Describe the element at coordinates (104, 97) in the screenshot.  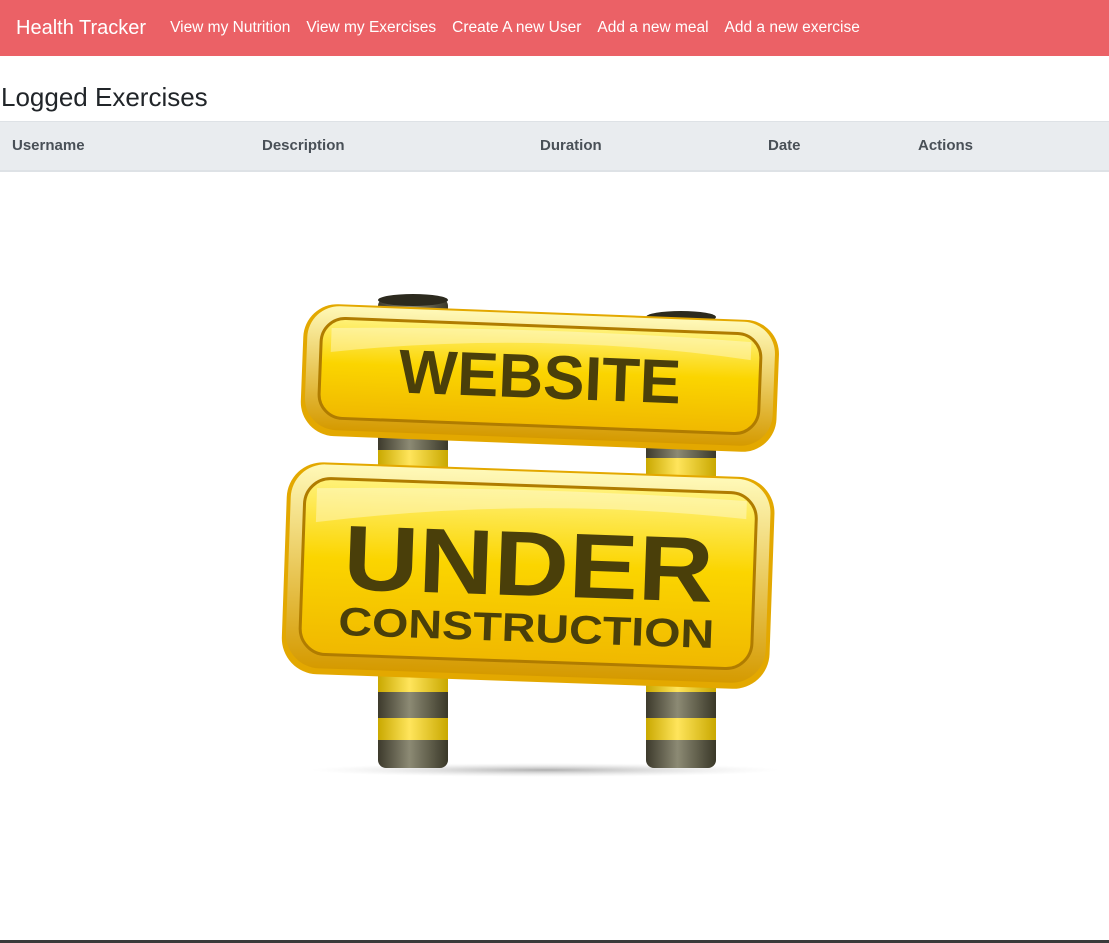
I see `page-title: Logged Exercises` at that location.